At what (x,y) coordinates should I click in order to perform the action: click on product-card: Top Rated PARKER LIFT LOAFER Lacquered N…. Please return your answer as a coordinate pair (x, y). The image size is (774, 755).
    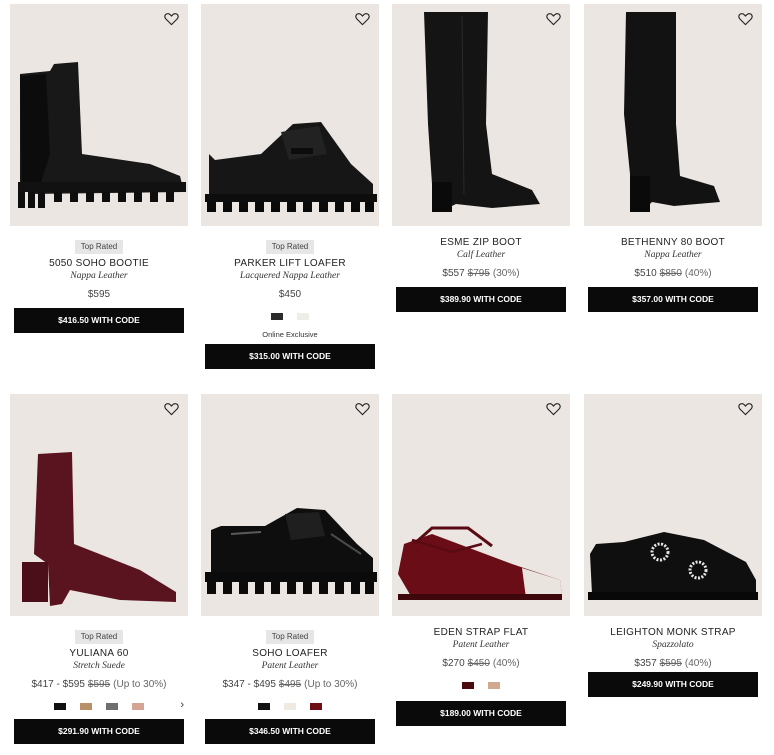
    Looking at the image, I should click on (290, 186).